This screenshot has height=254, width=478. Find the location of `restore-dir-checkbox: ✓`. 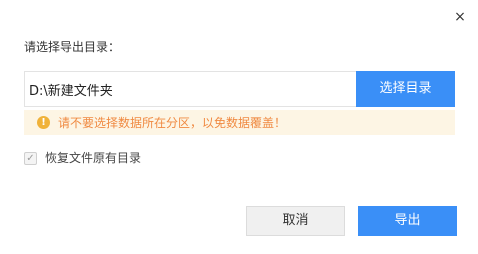

restore-dir-checkbox: ✓ is located at coordinates (30, 158).